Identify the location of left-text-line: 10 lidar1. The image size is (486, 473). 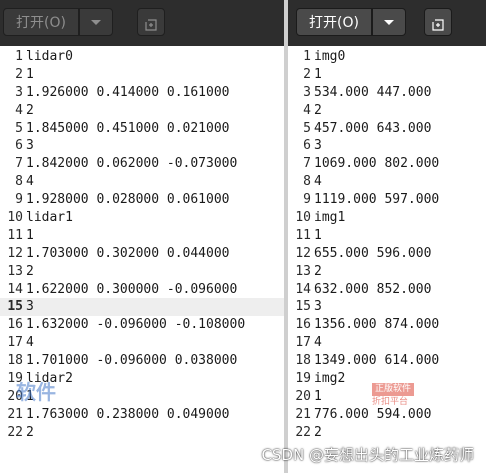
(142, 218).